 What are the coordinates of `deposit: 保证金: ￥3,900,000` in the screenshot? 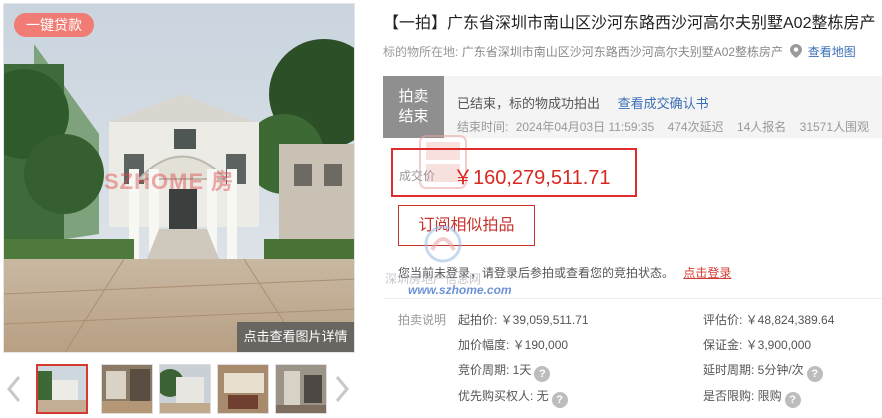 It's located at (757, 345).